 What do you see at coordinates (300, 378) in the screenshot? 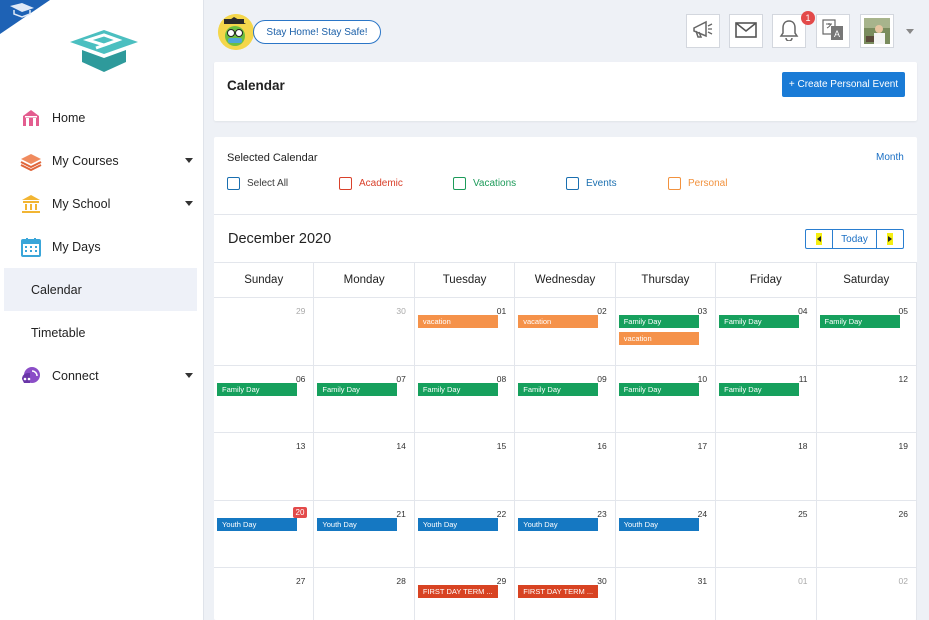
I see `day-number: 06` at bounding box center [300, 378].